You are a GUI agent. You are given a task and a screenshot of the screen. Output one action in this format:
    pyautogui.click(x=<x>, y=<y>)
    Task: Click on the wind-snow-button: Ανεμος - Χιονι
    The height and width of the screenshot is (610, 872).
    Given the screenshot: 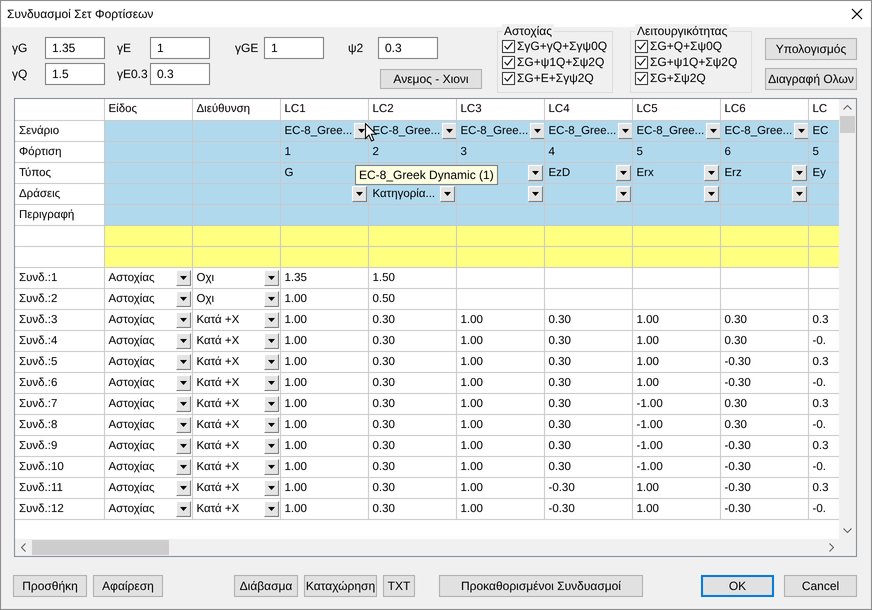 What is the action you would take?
    pyautogui.click(x=431, y=79)
    